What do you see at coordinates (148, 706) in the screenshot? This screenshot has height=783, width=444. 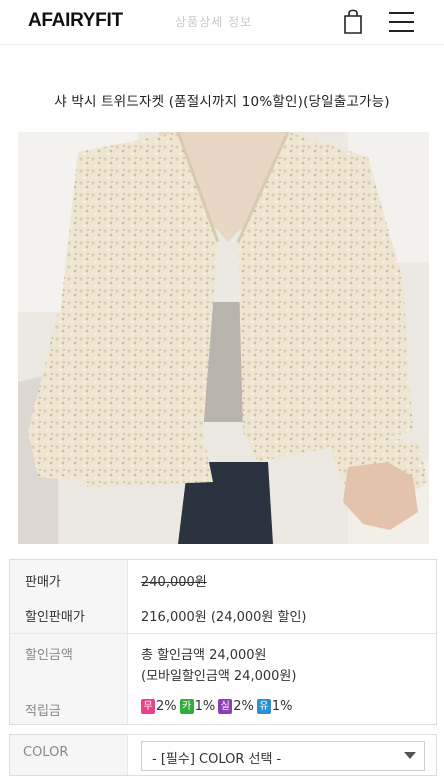 I see `reward-badge: 무` at bounding box center [148, 706].